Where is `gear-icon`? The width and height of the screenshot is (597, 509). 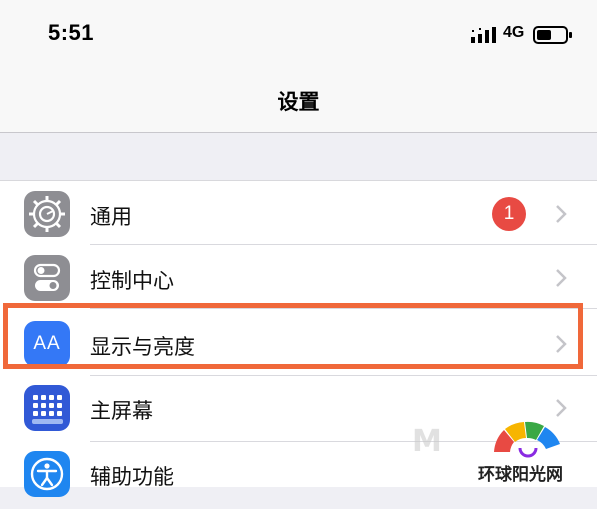 gear-icon is located at coordinates (47, 214).